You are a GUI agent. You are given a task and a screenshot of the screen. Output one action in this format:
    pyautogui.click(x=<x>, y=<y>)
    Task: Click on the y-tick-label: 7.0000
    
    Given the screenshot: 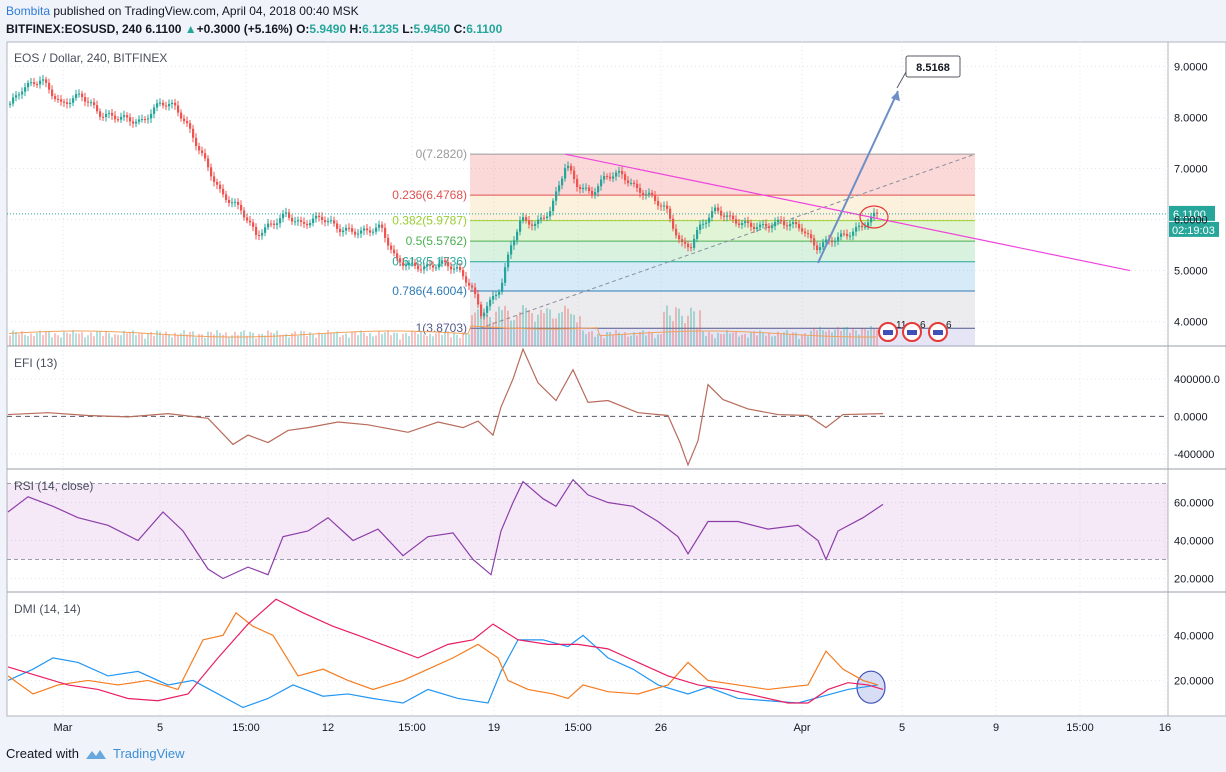 What is the action you would take?
    pyautogui.click(x=1191, y=169)
    